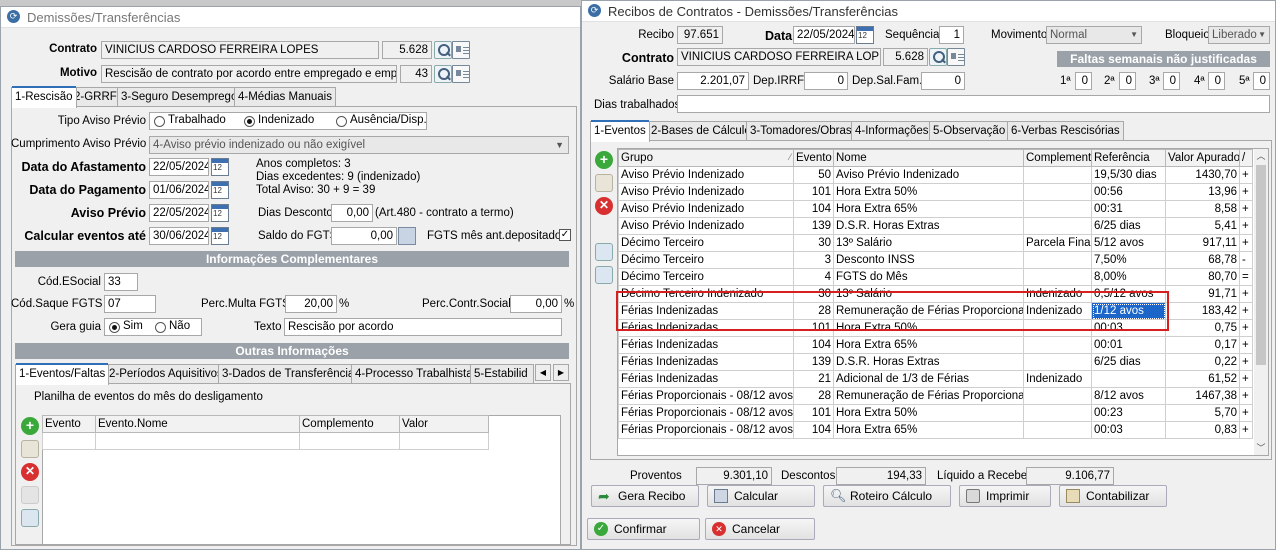 Image resolution: width=1276 pixels, height=550 pixels. What do you see at coordinates (130, 304) in the screenshot?
I see `cod-saque-field: 07` at bounding box center [130, 304].